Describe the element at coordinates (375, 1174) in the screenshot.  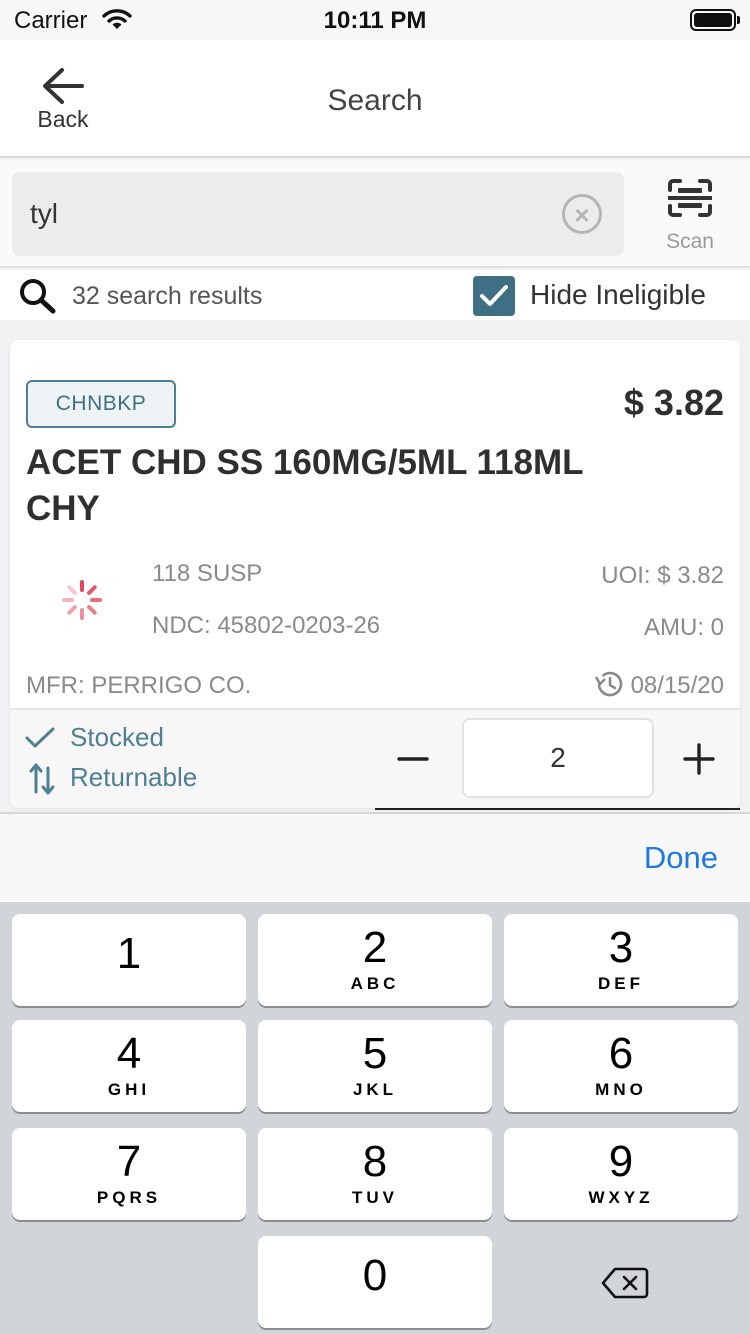
I see `key-8: 8 TUV` at that location.